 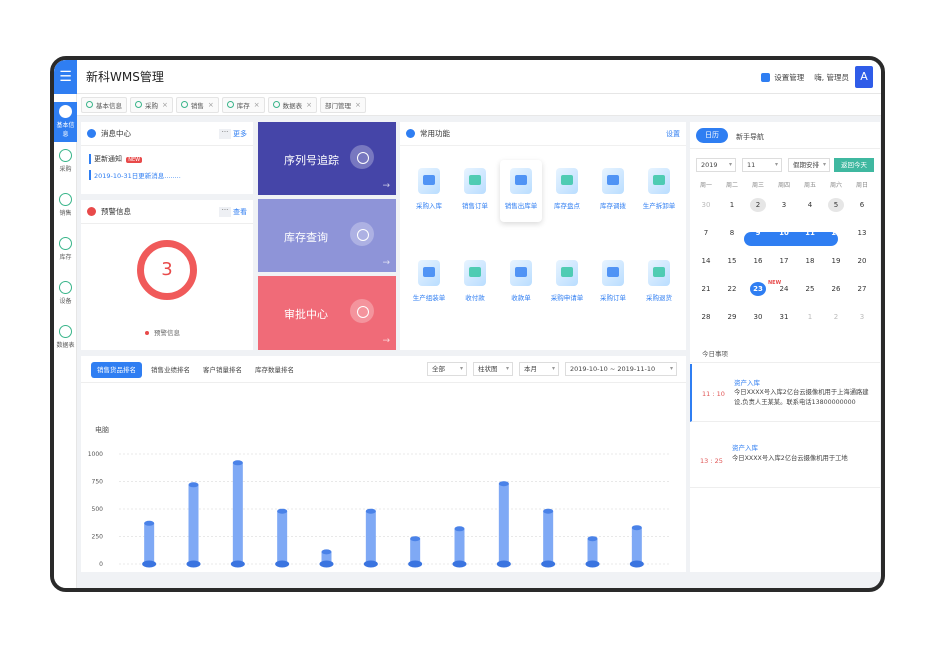 I want to click on calendar-day: 4, so click(x=810, y=205).